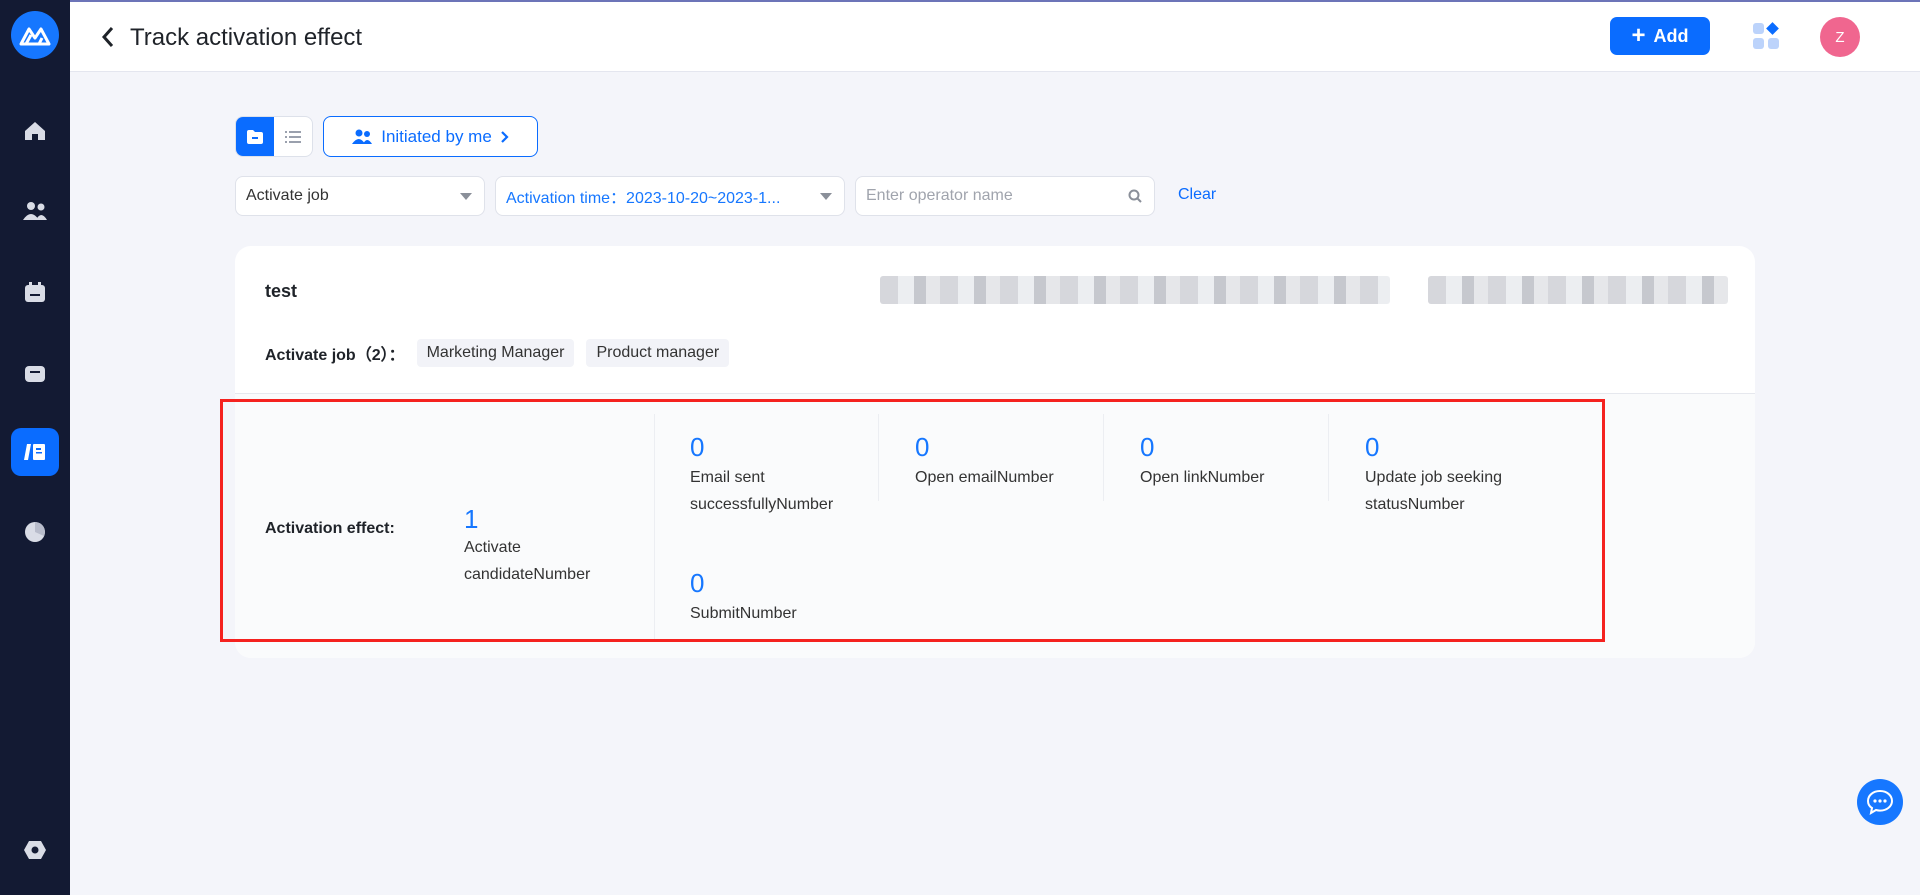 The image size is (1920, 895). Describe the element at coordinates (1671, 35) in the screenshot. I see `add-label: Add` at that location.